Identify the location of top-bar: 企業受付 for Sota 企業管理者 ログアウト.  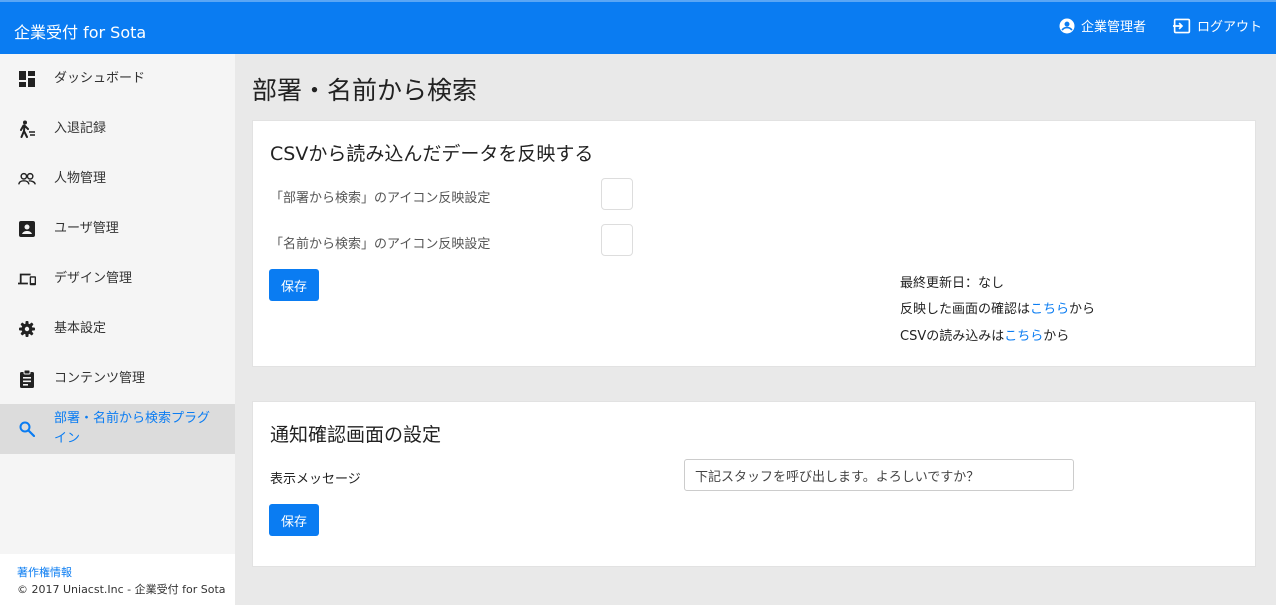
(638, 27).